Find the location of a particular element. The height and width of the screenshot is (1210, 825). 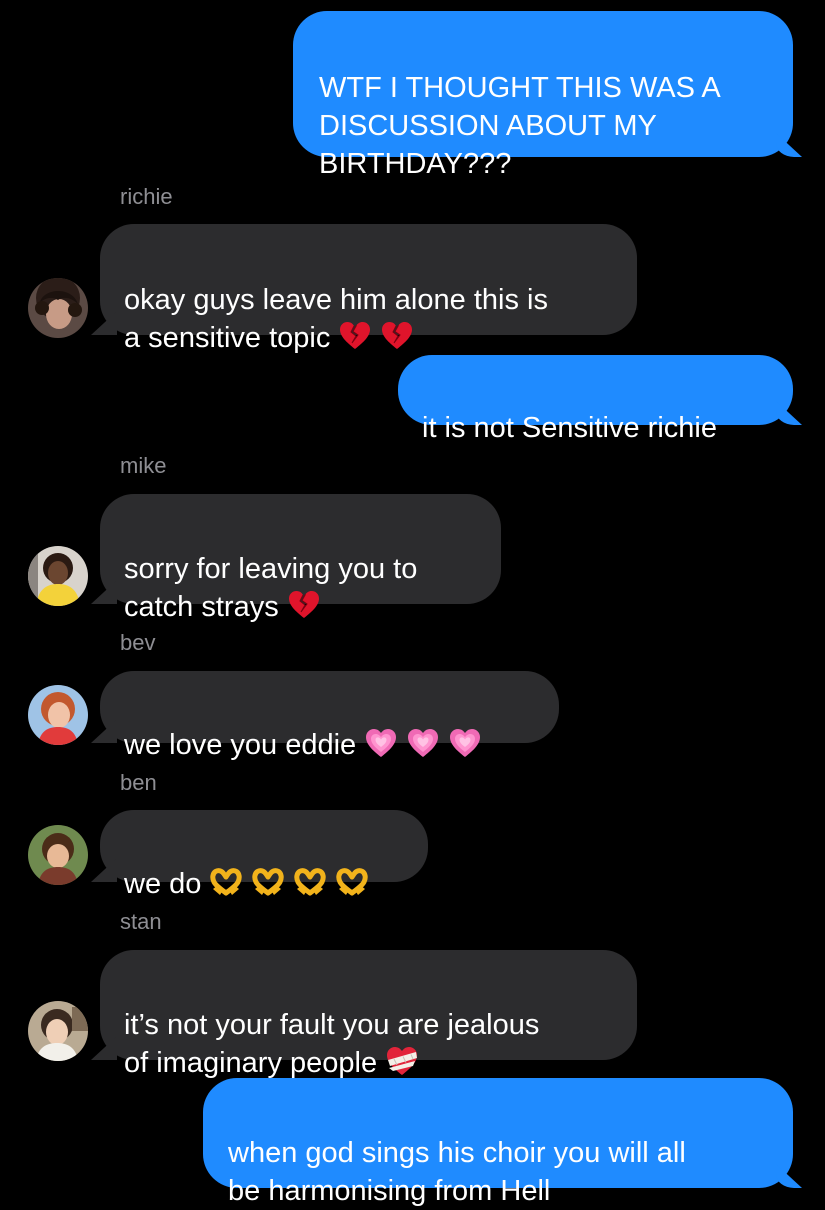

sender-name: ben is located at coordinates (138, 782).